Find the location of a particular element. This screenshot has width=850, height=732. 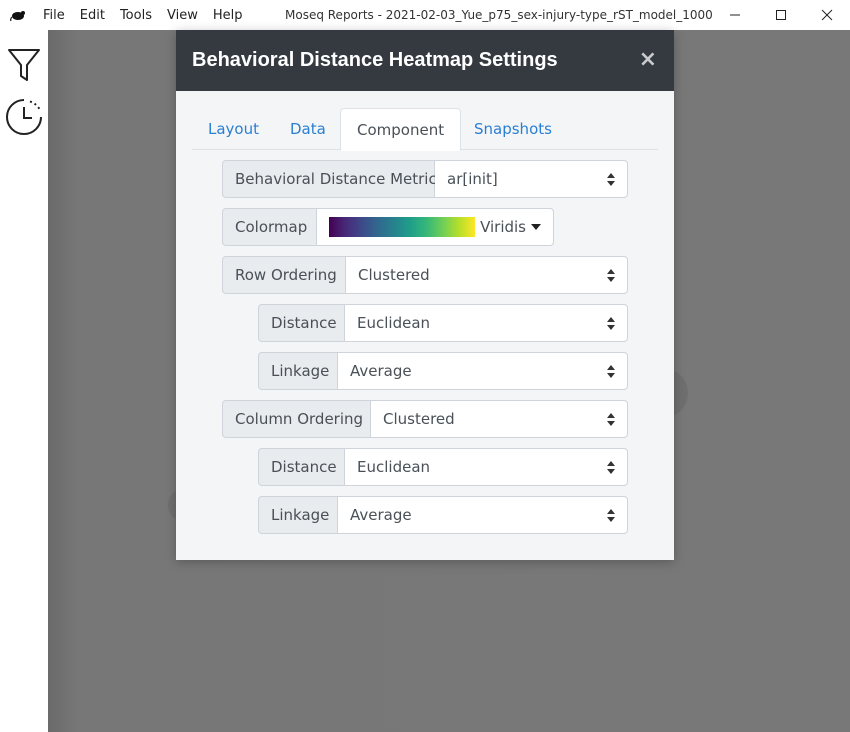

menu-edit: Edit is located at coordinates (92, 15).